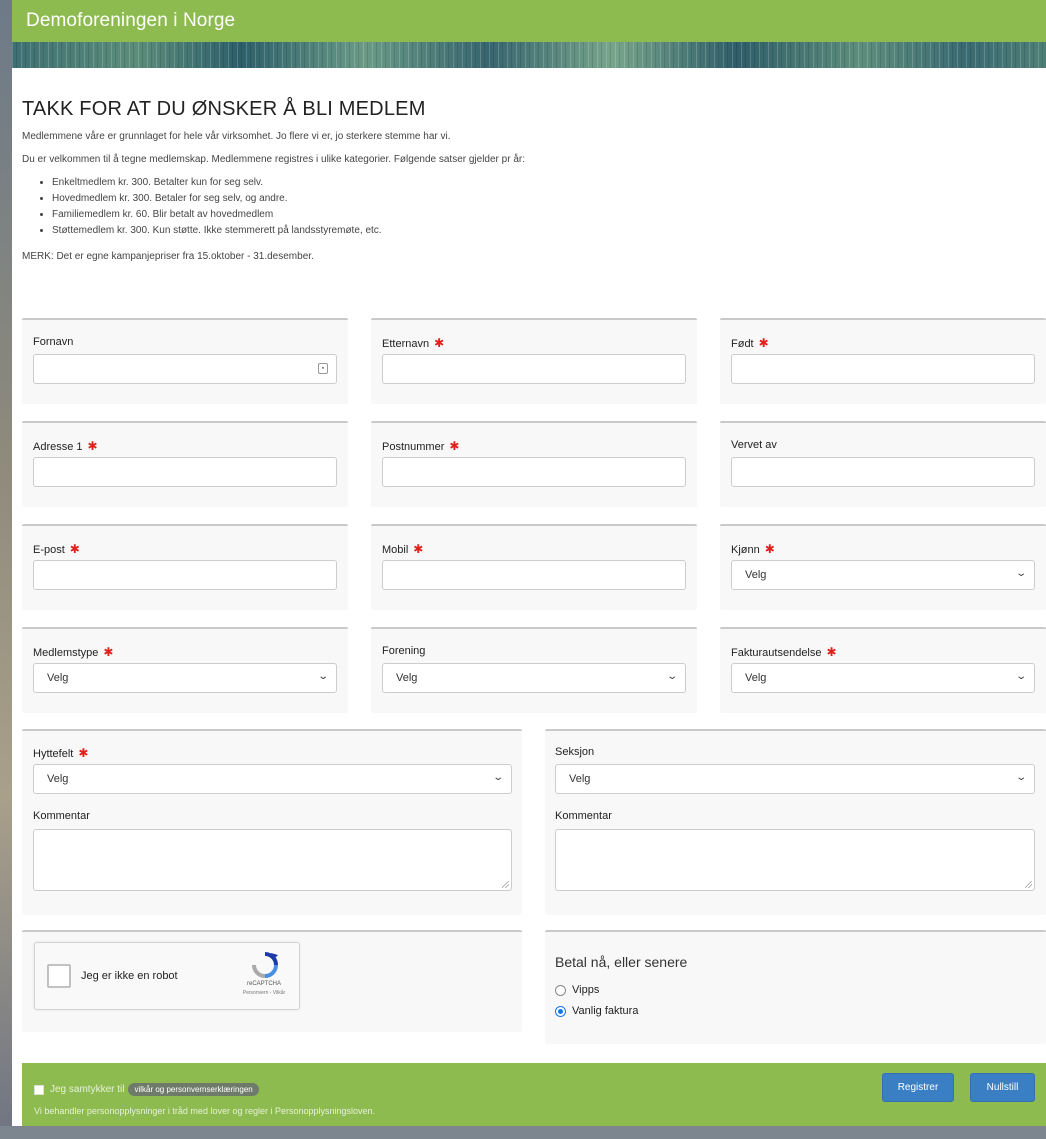 Image resolution: width=1046 pixels, height=1139 pixels. I want to click on card-payment, so click(795, 987).